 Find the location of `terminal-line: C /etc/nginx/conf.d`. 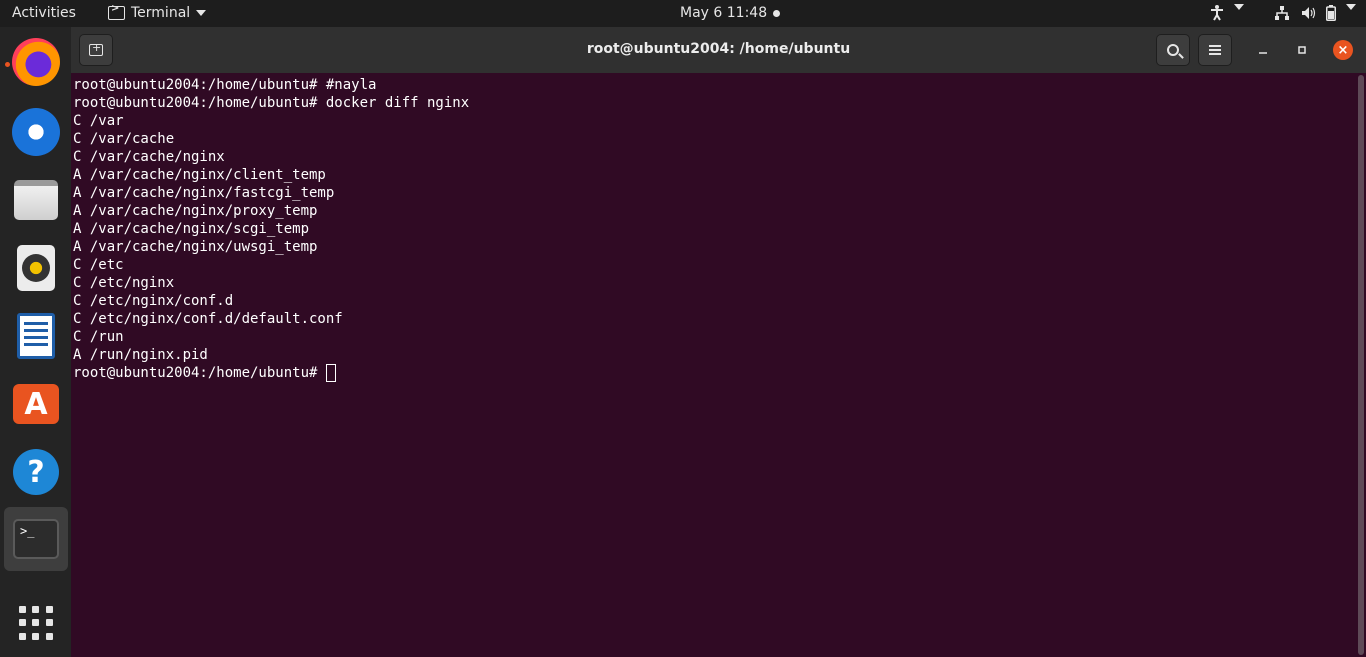

terminal-line: C /etc/nginx/conf.d is located at coordinates (153, 301).